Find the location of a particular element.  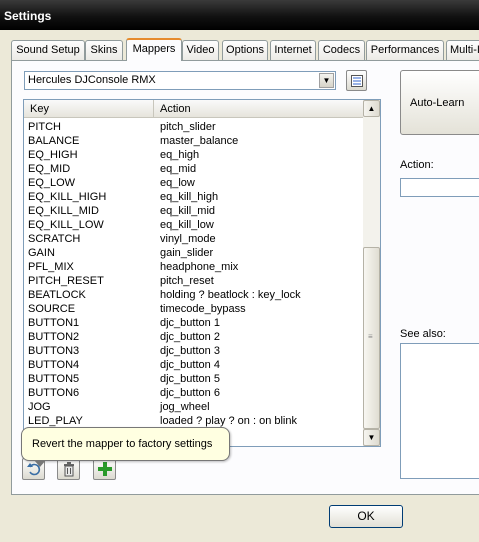

row-action: djc_button 2 is located at coordinates (190, 337).